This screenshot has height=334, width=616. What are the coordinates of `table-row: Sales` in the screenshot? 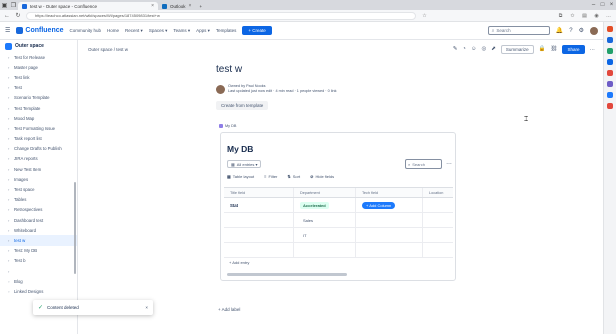 It's located at (338, 220).